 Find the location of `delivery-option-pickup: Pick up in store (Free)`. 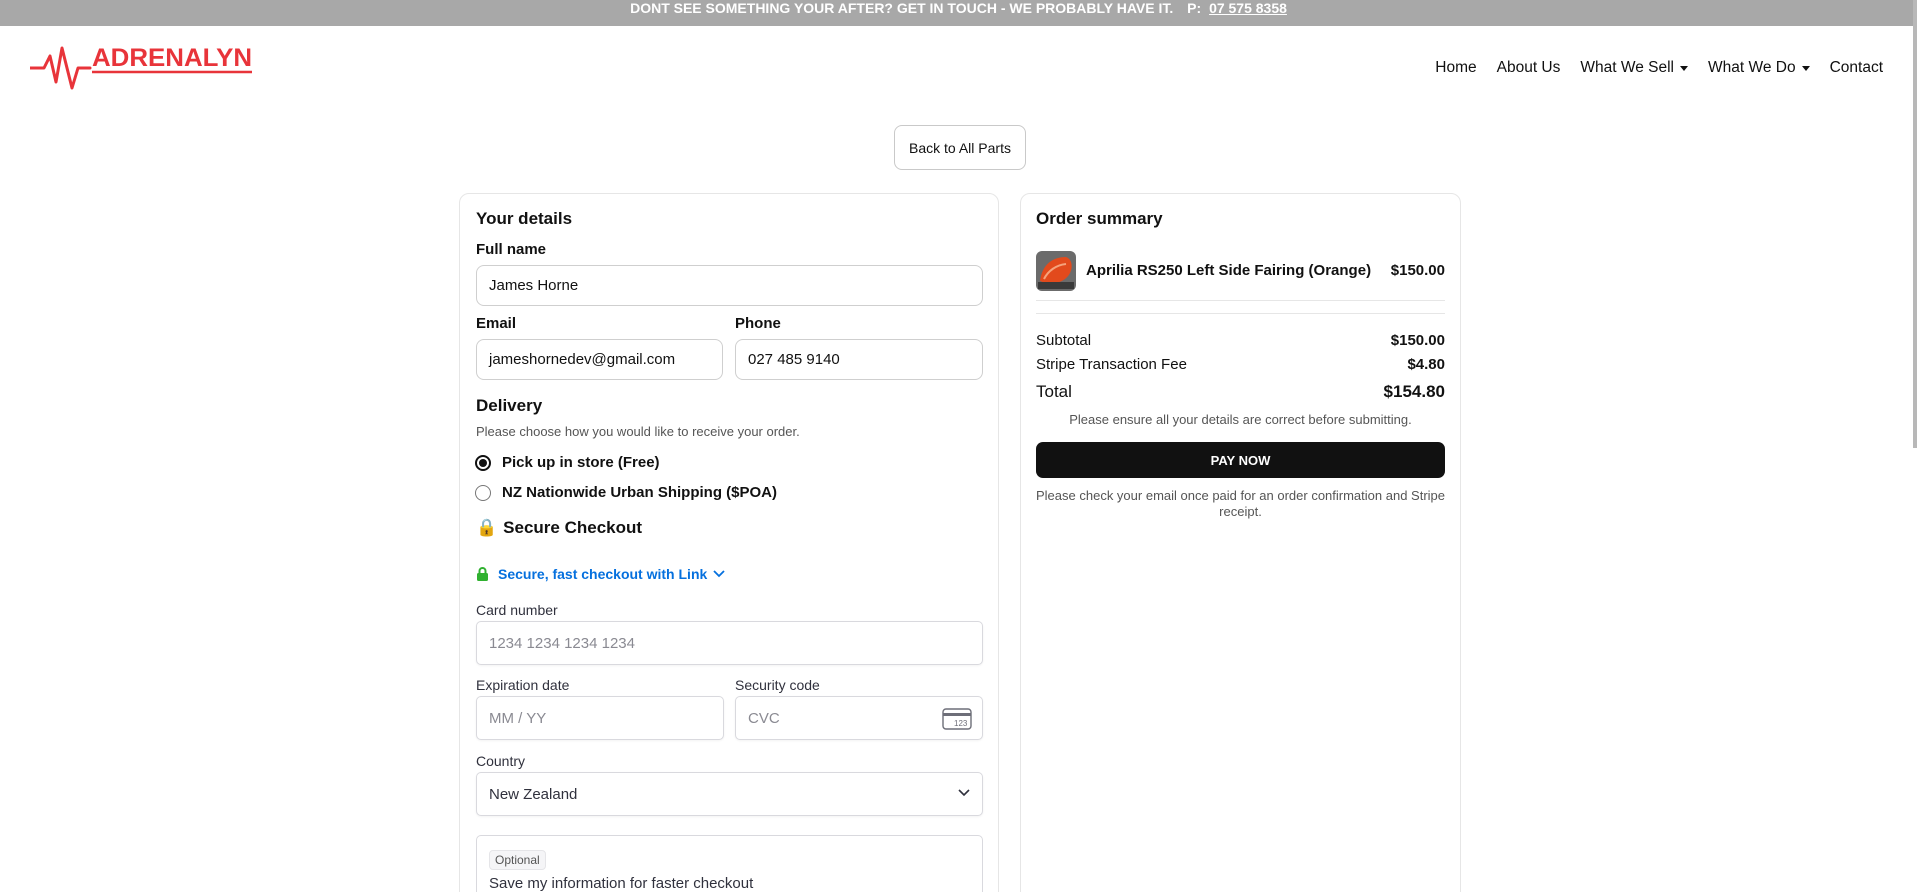

delivery-option-pickup: Pick up in store (Free) is located at coordinates (567, 462).